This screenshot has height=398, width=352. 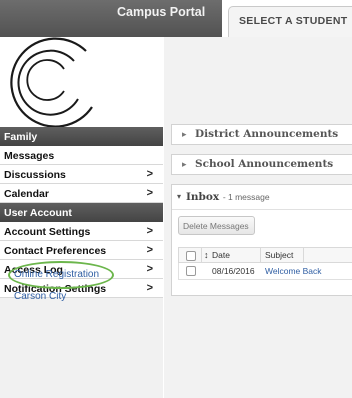 I want to click on school-announcements-panel: ▸ School Announcements, so click(x=261, y=164).